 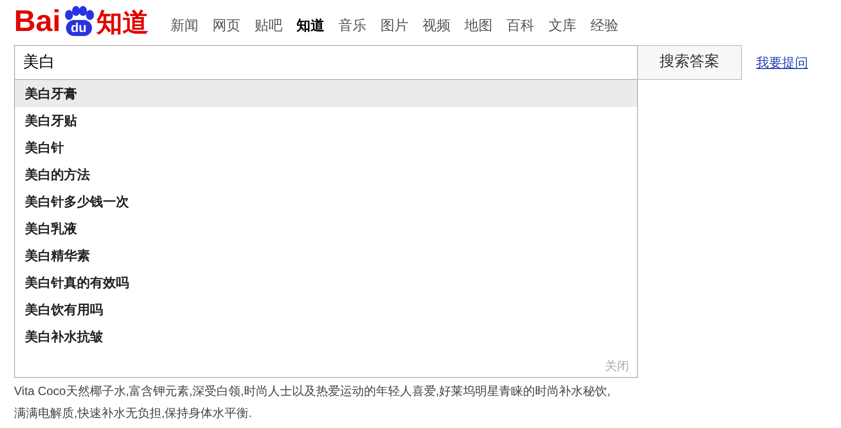 What do you see at coordinates (310, 25) in the screenshot?
I see `nav-link: 知道` at bounding box center [310, 25].